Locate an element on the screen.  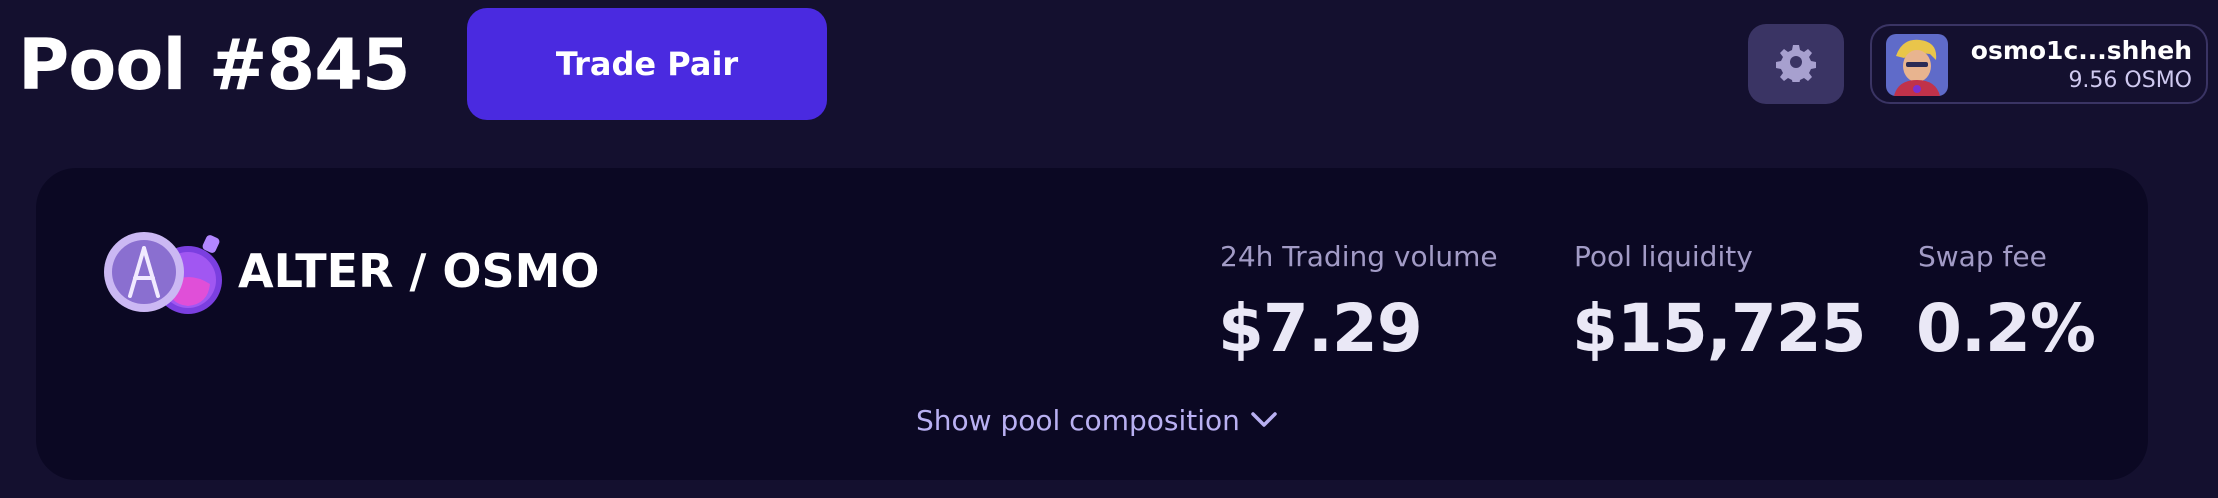
stat-label-trading-volume: 24h Trading volume is located at coordinates (1359, 256).